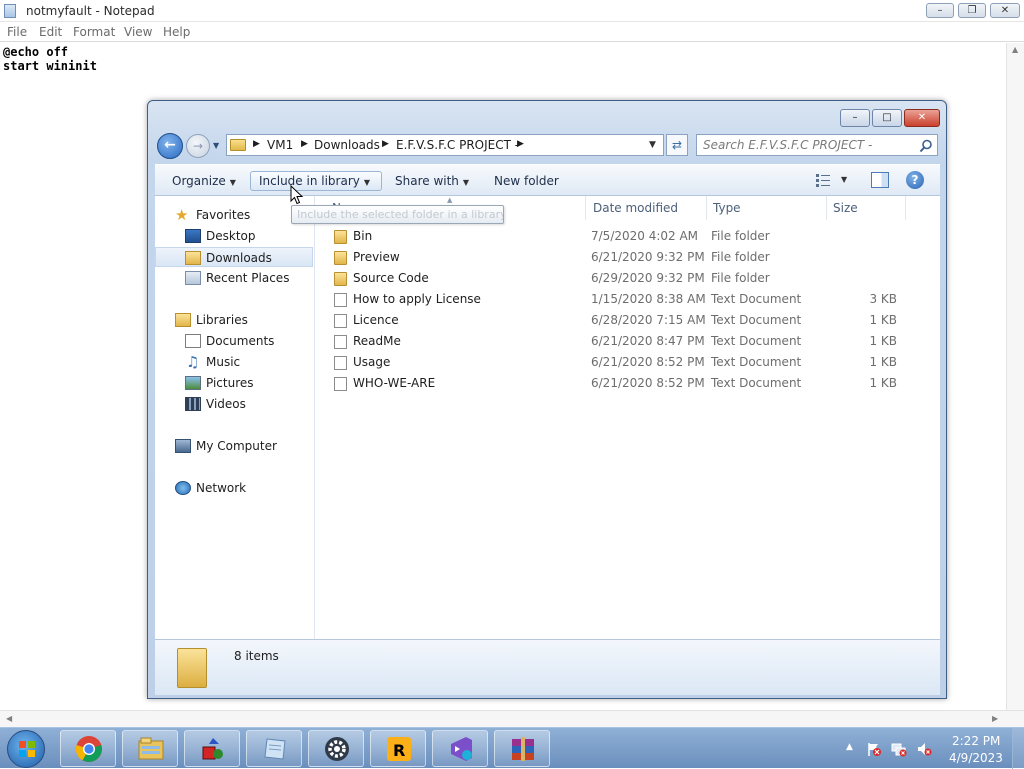 This screenshot has height=769, width=1024. I want to click on menu-view: View, so click(138, 32).